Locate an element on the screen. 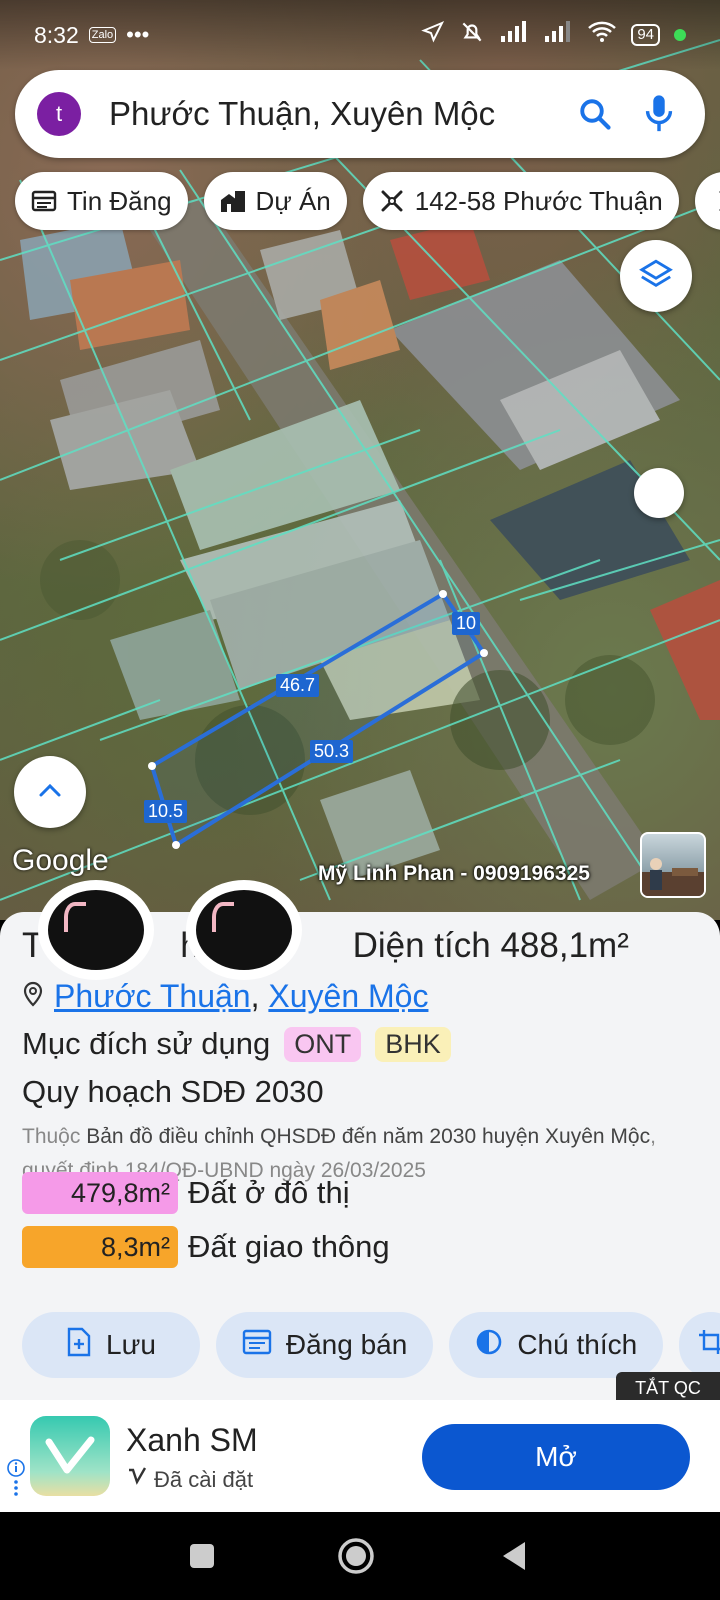 The image size is (720, 1600). filter-chips: Tin Đăng Dự Án 142-58 Phước Thuận is located at coordinates (367, 202).